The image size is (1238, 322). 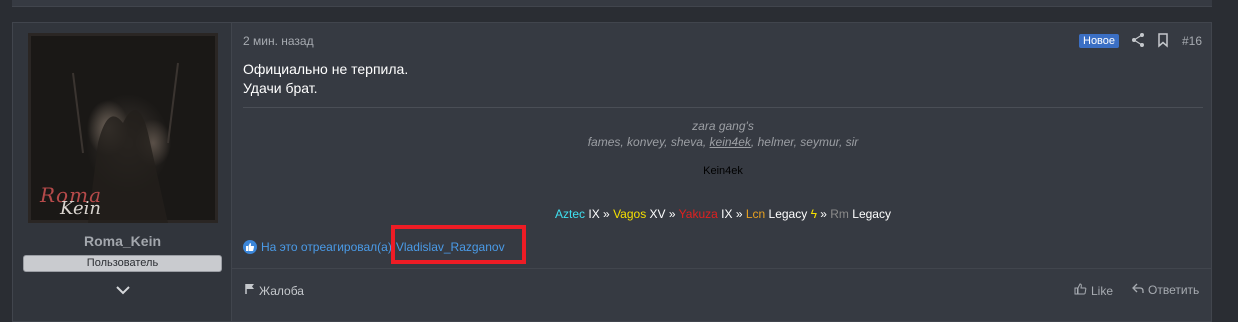 I want to click on report-icon, so click(x=250, y=290).